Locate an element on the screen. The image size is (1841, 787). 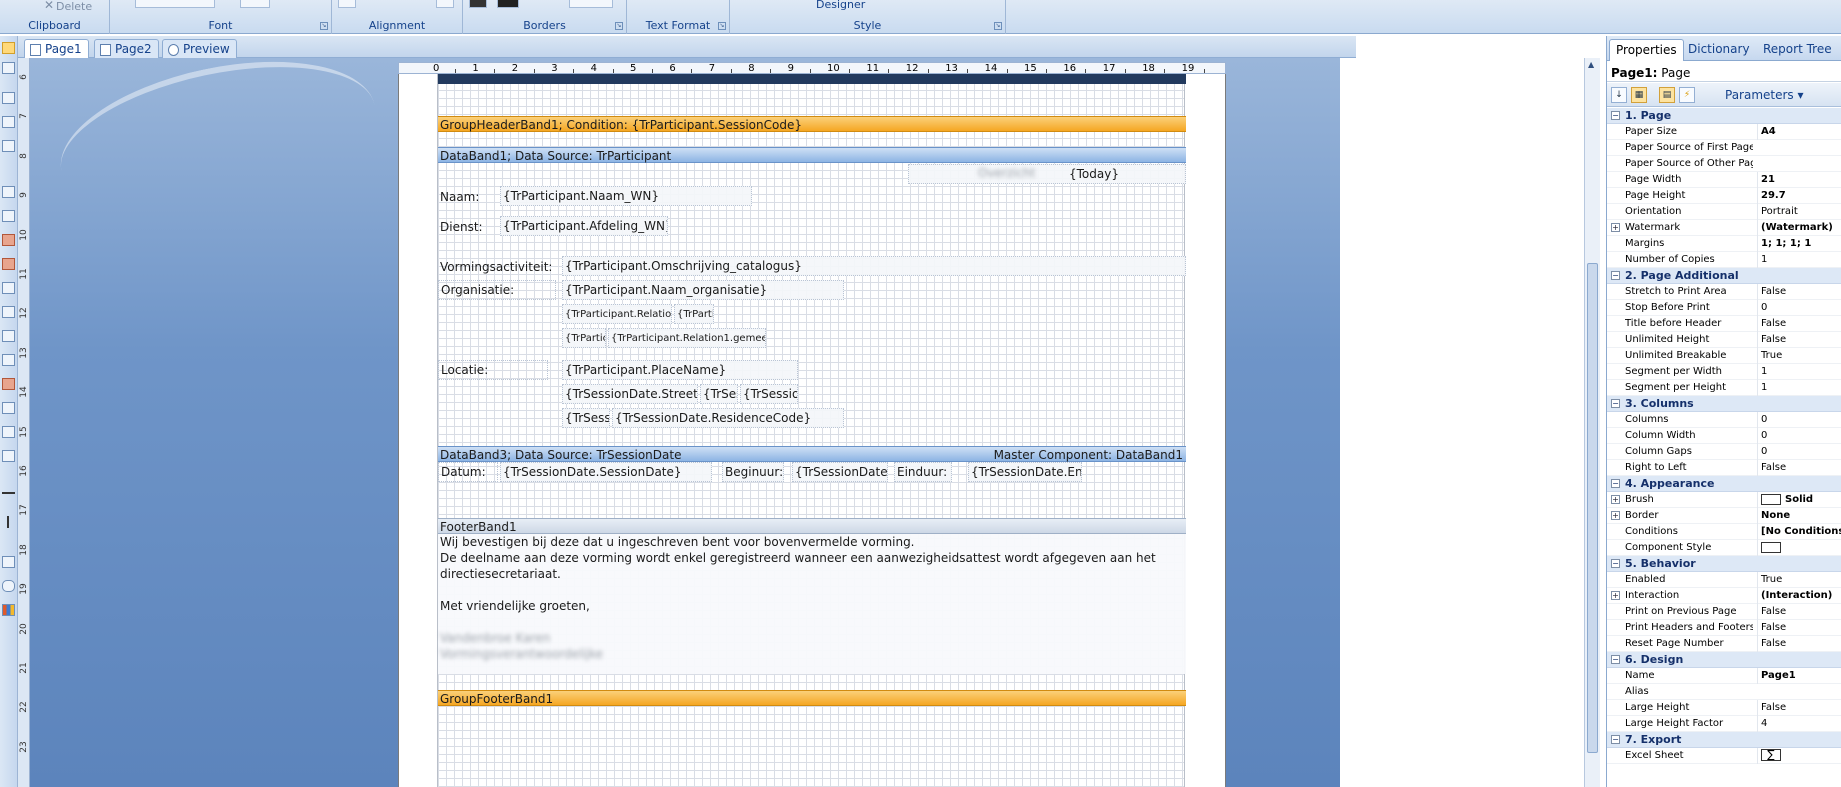
property-category: −4. Appearance is located at coordinates (1724, 484).